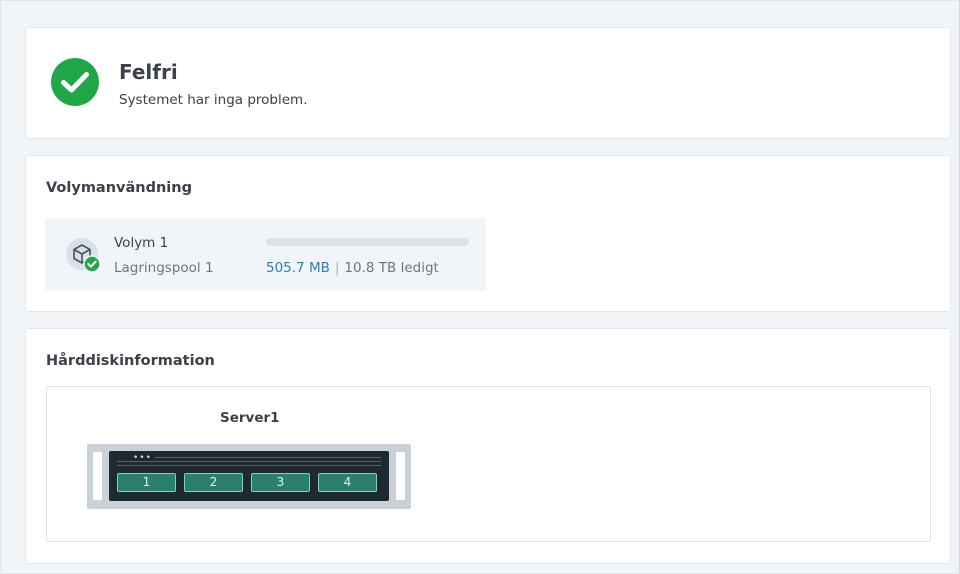  What do you see at coordinates (97, 476) in the screenshot?
I see `rack-ear-left` at bounding box center [97, 476].